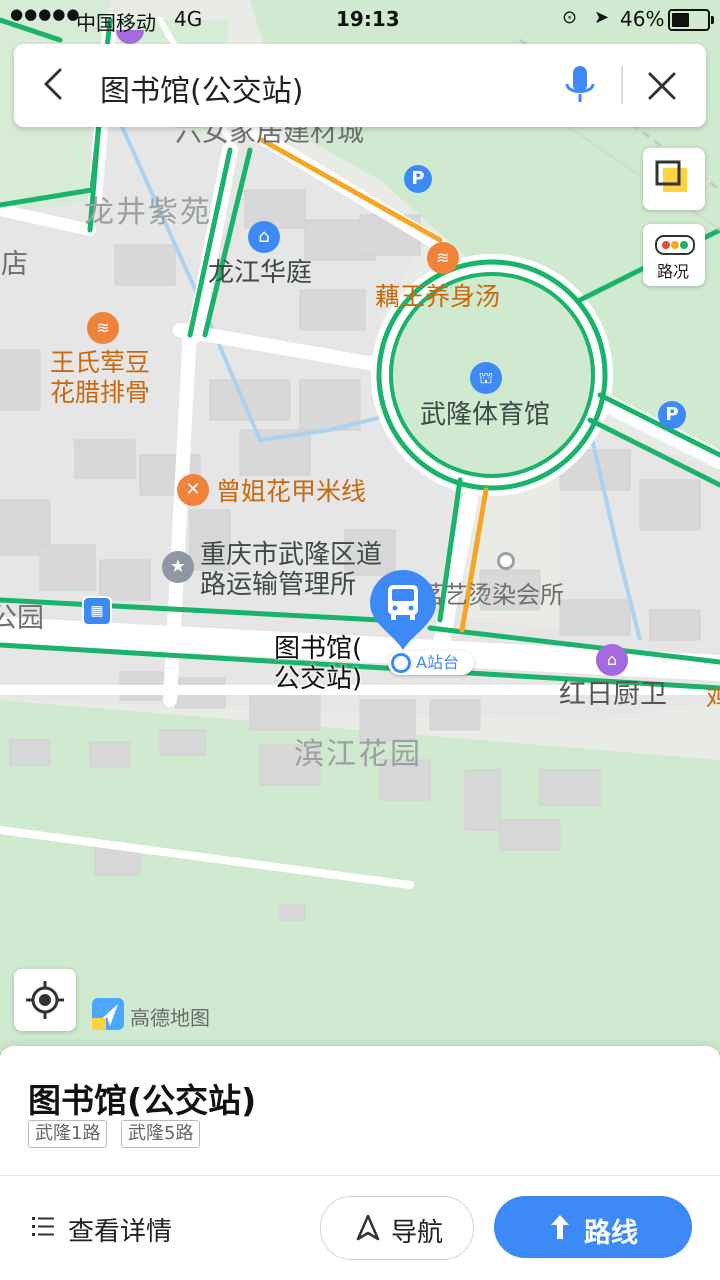  Describe the element at coordinates (22, 619) in the screenshot. I see `map-label-left-edge: 公园` at that location.